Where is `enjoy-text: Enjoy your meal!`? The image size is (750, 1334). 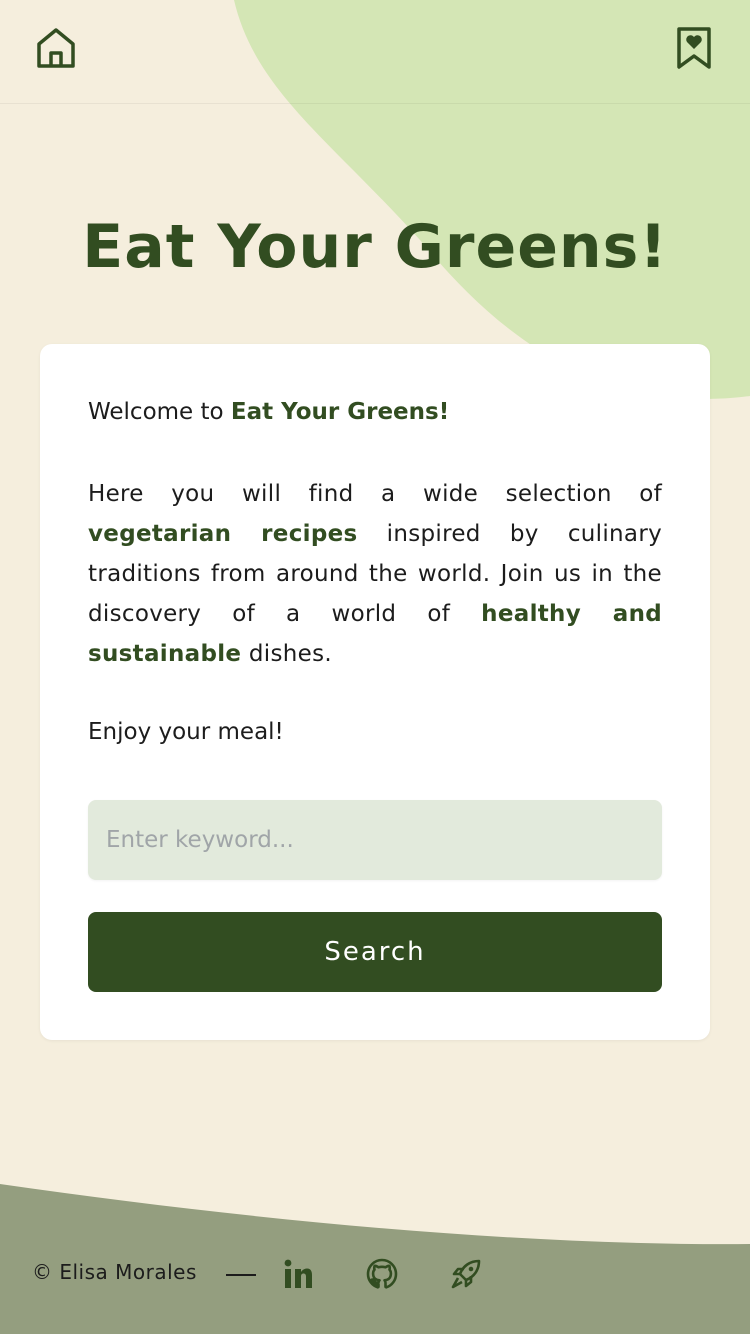
enjoy-text: Enjoy your meal! is located at coordinates (186, 732).